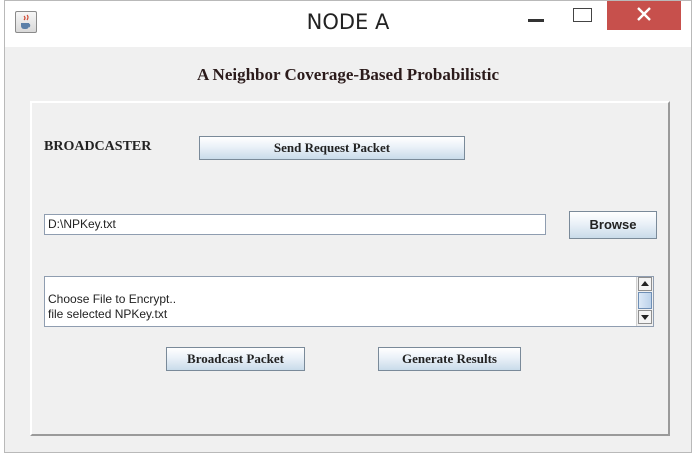  What do you see at coordinates (645, 317) in the screenshot?
I see `scroll-down-icon` at bounding box center [645, 317].